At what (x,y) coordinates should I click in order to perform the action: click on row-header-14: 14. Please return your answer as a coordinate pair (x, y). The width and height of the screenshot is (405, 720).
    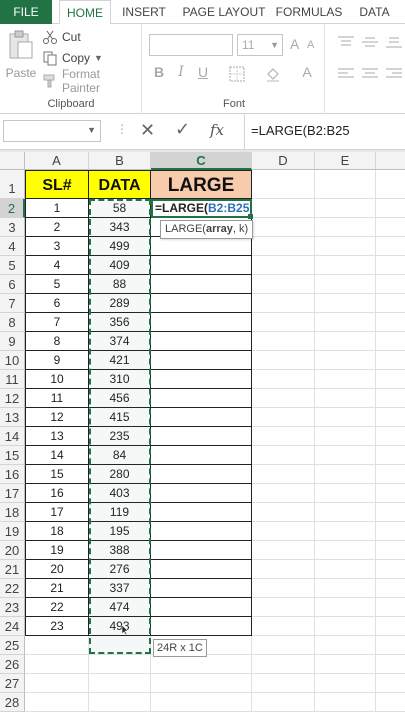
    Looking at the image, I should click on (12, 436).